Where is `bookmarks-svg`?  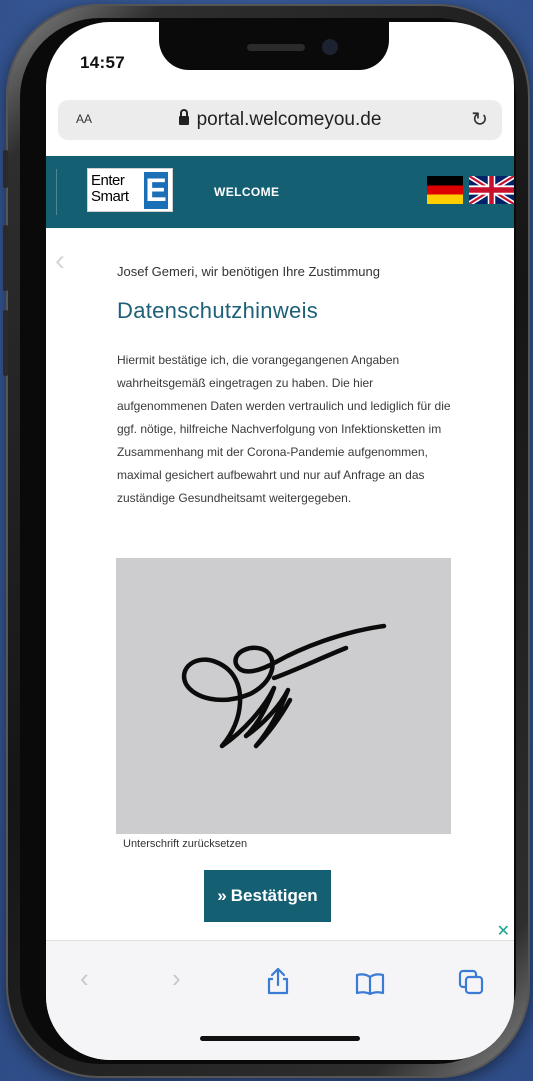 bookmarks-svg is located at coordinates (370, 984).